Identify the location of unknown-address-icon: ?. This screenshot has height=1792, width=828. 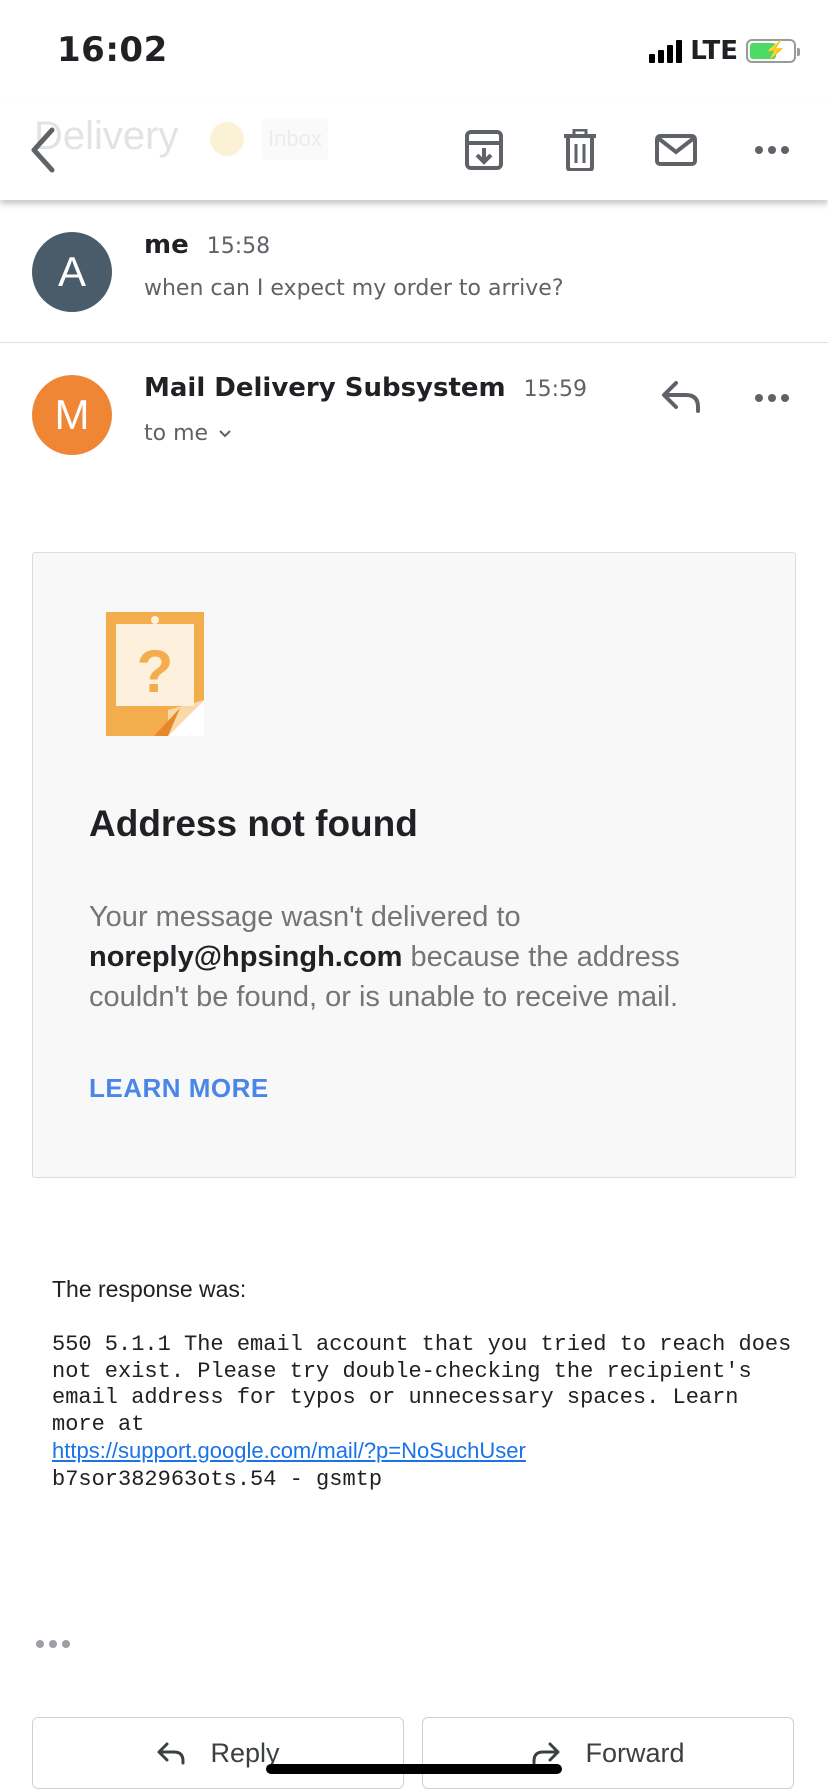
(155, 674).